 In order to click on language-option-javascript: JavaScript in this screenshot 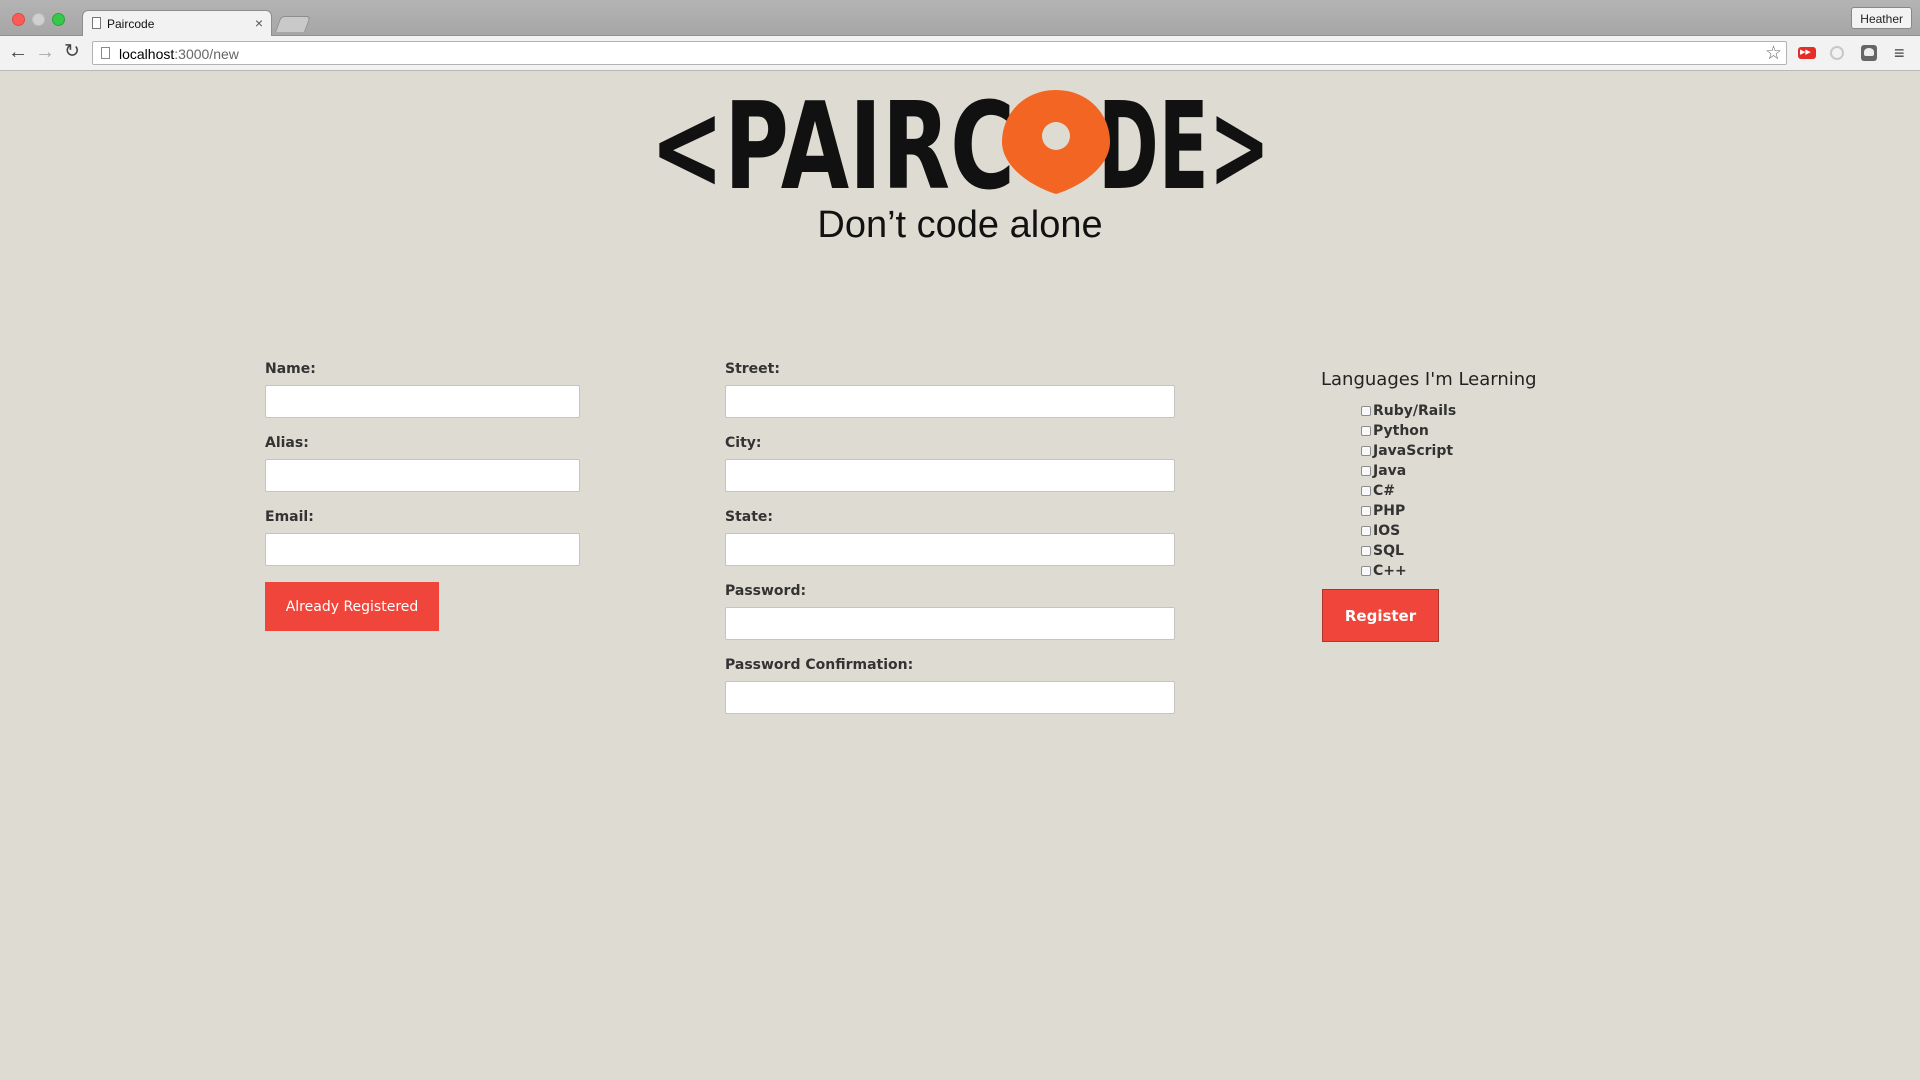, I will do `click(1408, 451)`.